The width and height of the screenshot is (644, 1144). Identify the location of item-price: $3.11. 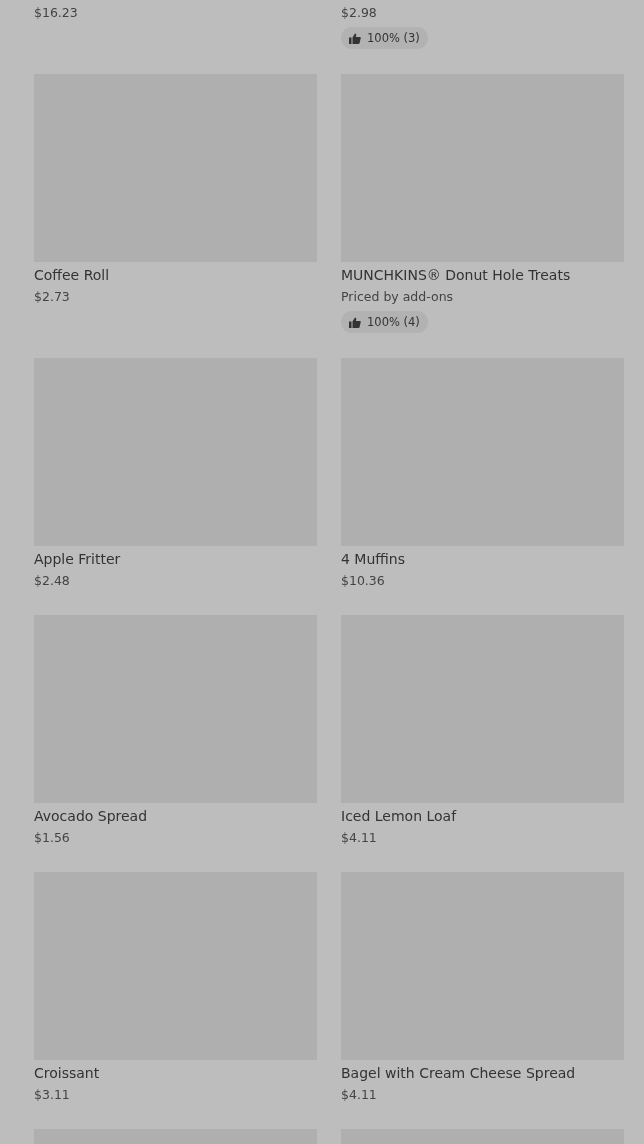
(52, 1095).